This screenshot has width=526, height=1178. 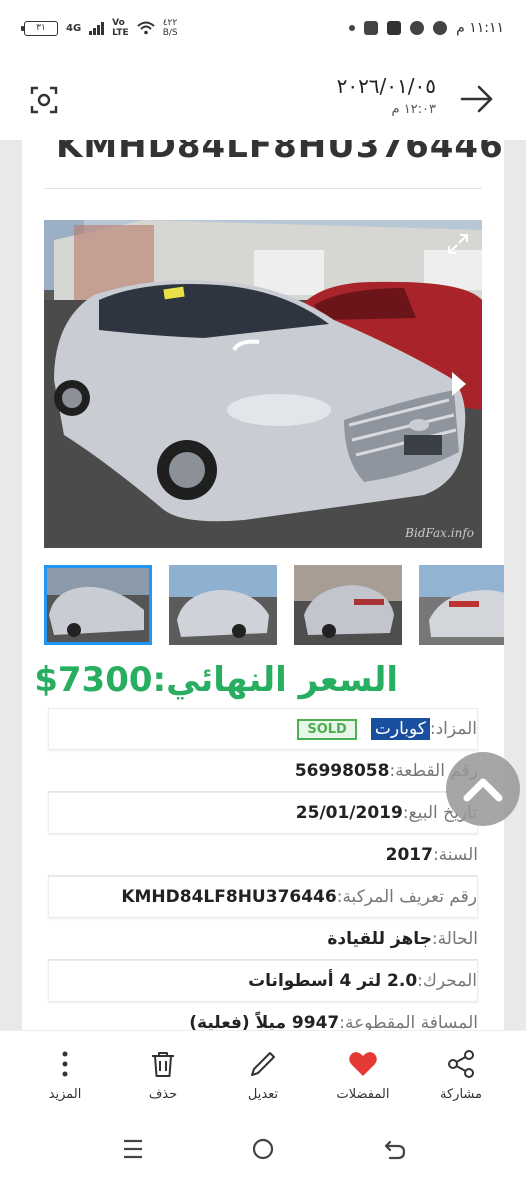 I want to click on row-label: المحرك:, so click(x=447, y=981).